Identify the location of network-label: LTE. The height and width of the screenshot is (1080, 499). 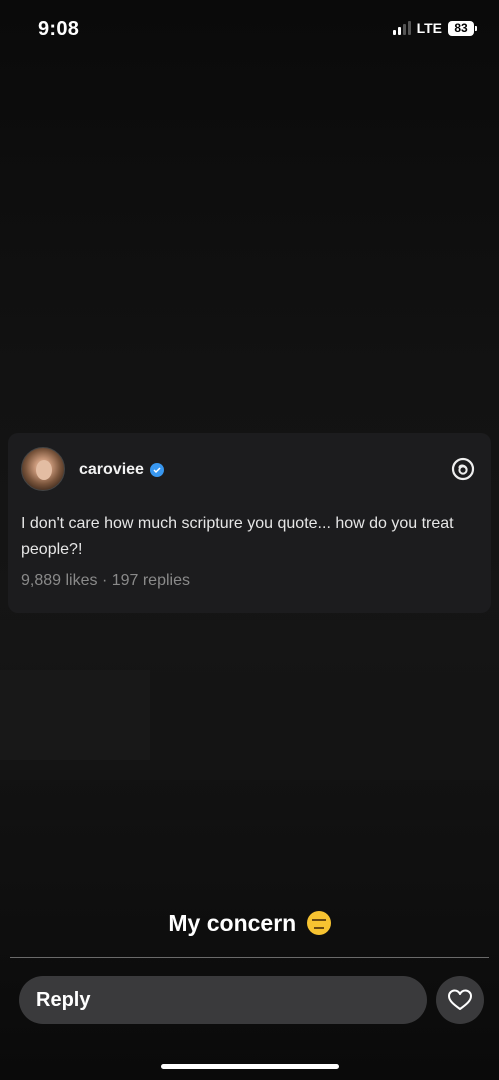
(429, 28).